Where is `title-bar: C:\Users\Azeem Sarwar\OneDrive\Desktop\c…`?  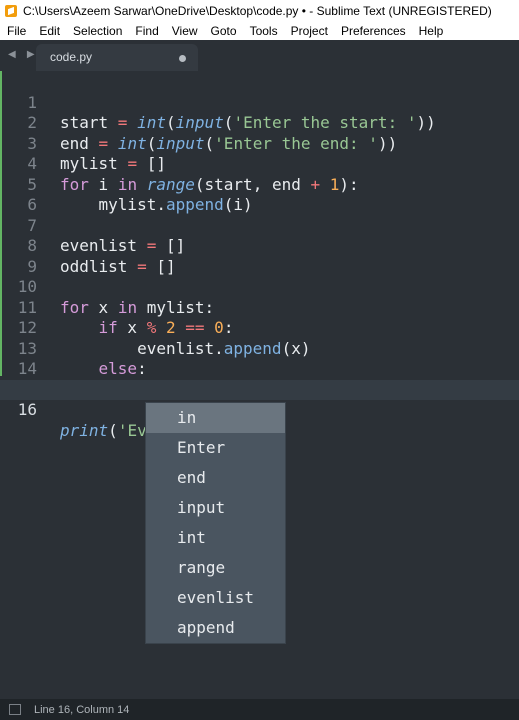
title-bar: C:\Users\Azeem Sarwar\OneDrive\Desktop\c… is located at coordinates (259, 11).